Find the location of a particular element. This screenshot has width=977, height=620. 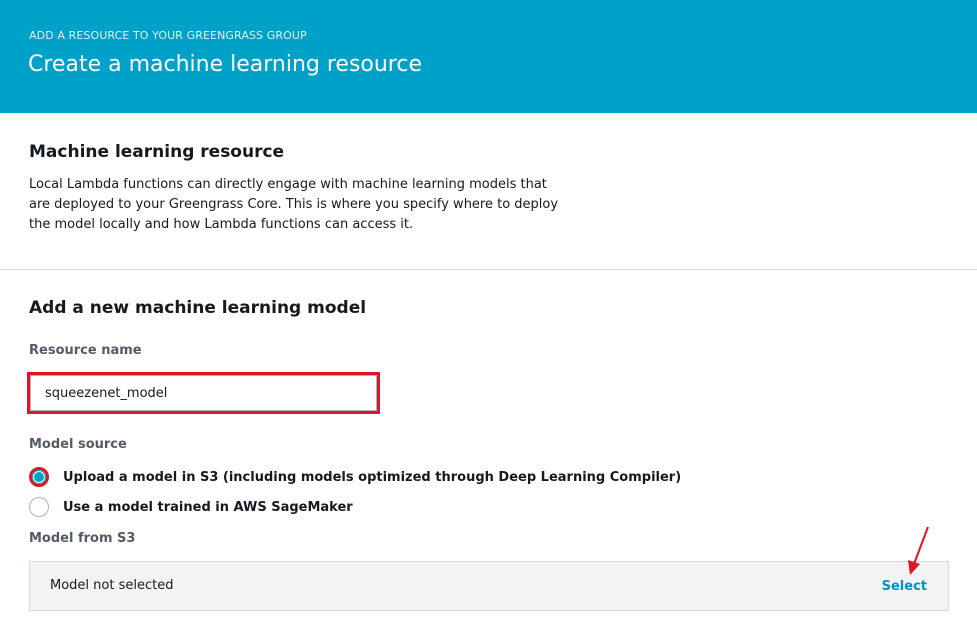

select-model-link: Select is located at coordinates (904, 586).